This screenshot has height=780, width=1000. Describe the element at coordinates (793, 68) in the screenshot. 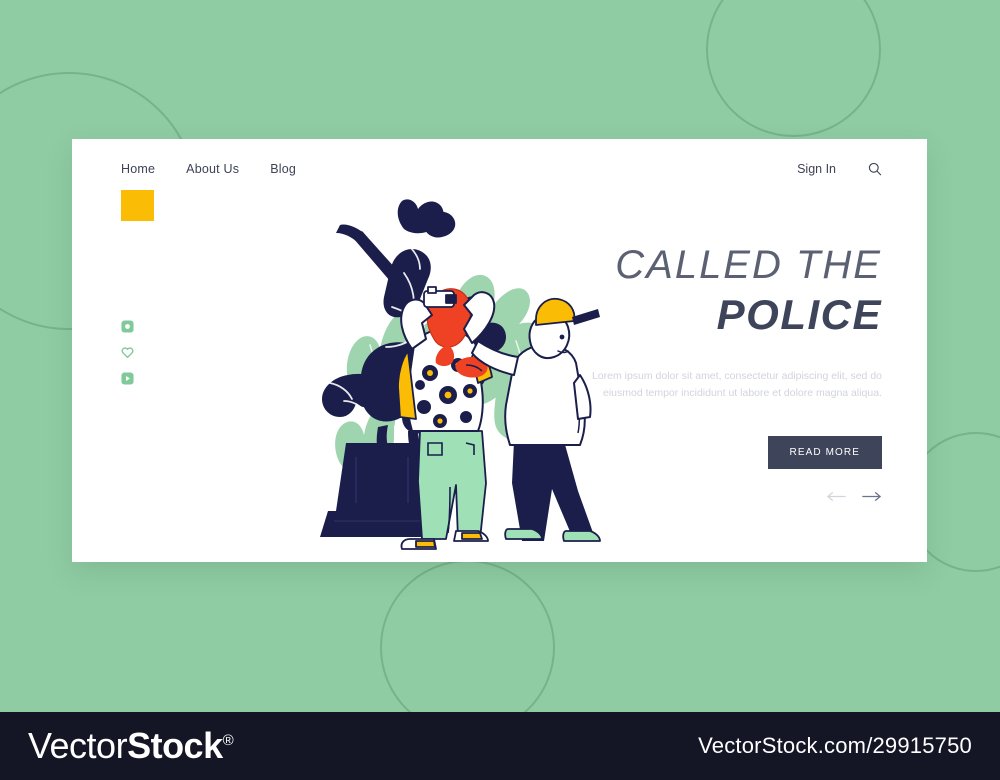

I see `decorative-circle-top-right` at that location.